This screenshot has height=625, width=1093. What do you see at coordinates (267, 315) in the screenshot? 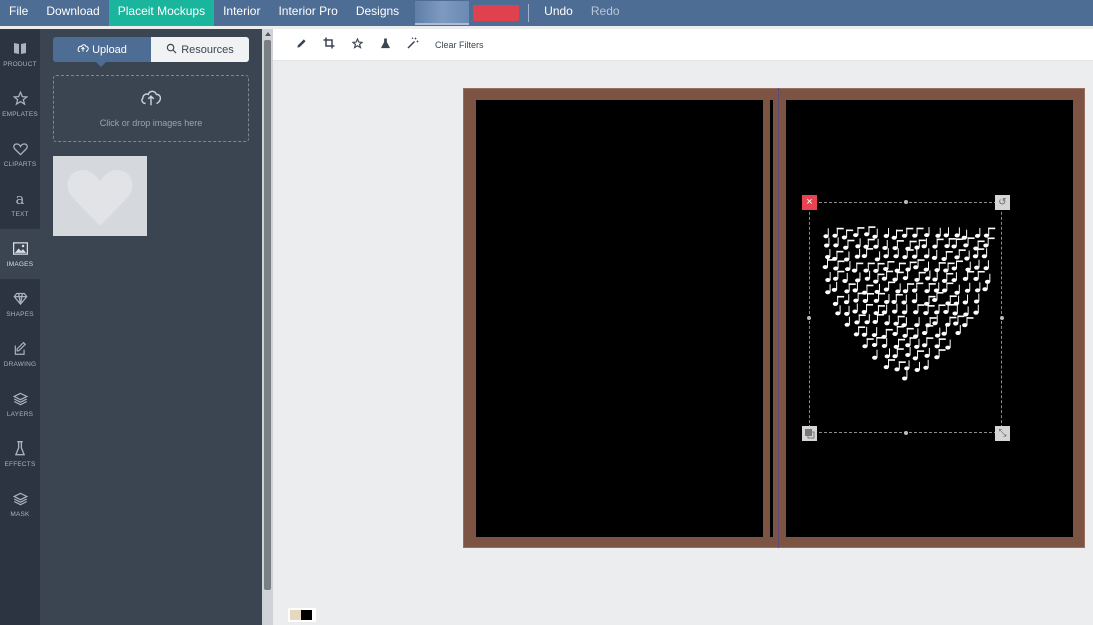
I see `scrollbar-thumb` at bounding box center [267, 315].